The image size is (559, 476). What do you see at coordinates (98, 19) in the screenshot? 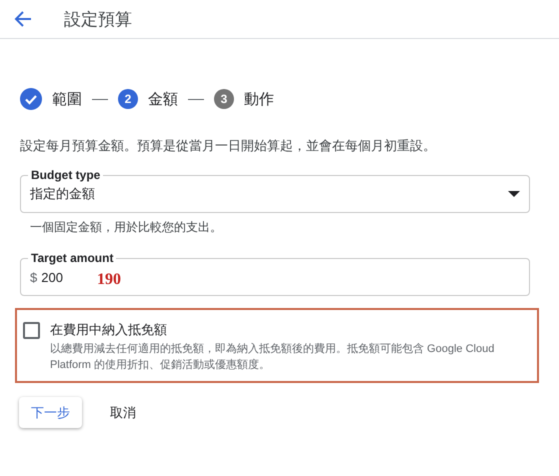
I see `page-title: 設定預算` at bounding box center [98, 19].